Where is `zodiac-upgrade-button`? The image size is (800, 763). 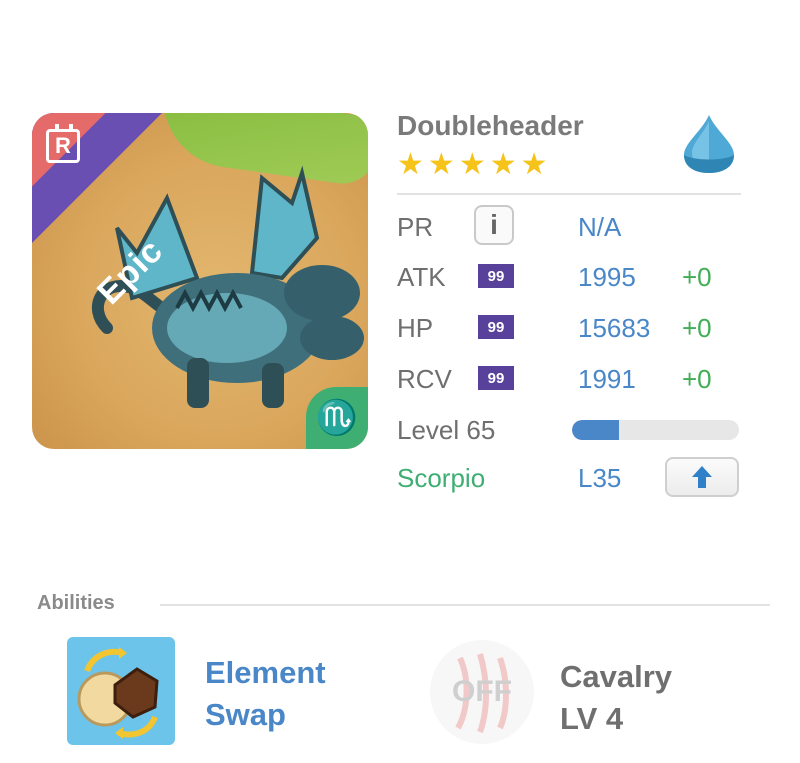
zodiac-upgrade-button is located at coordinates (702, 477).